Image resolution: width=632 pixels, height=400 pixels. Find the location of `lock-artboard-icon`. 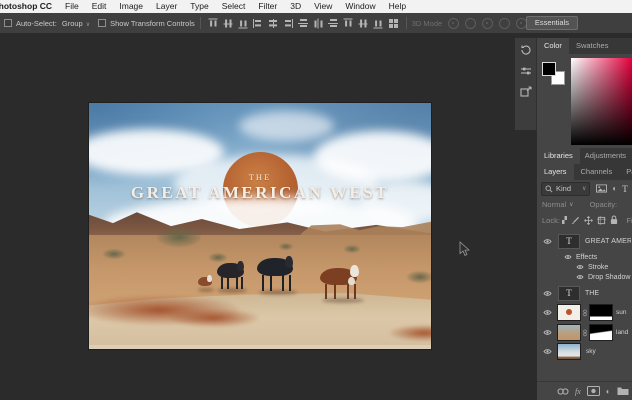

lock-artboard-icon is located at coordinates (601, 220).